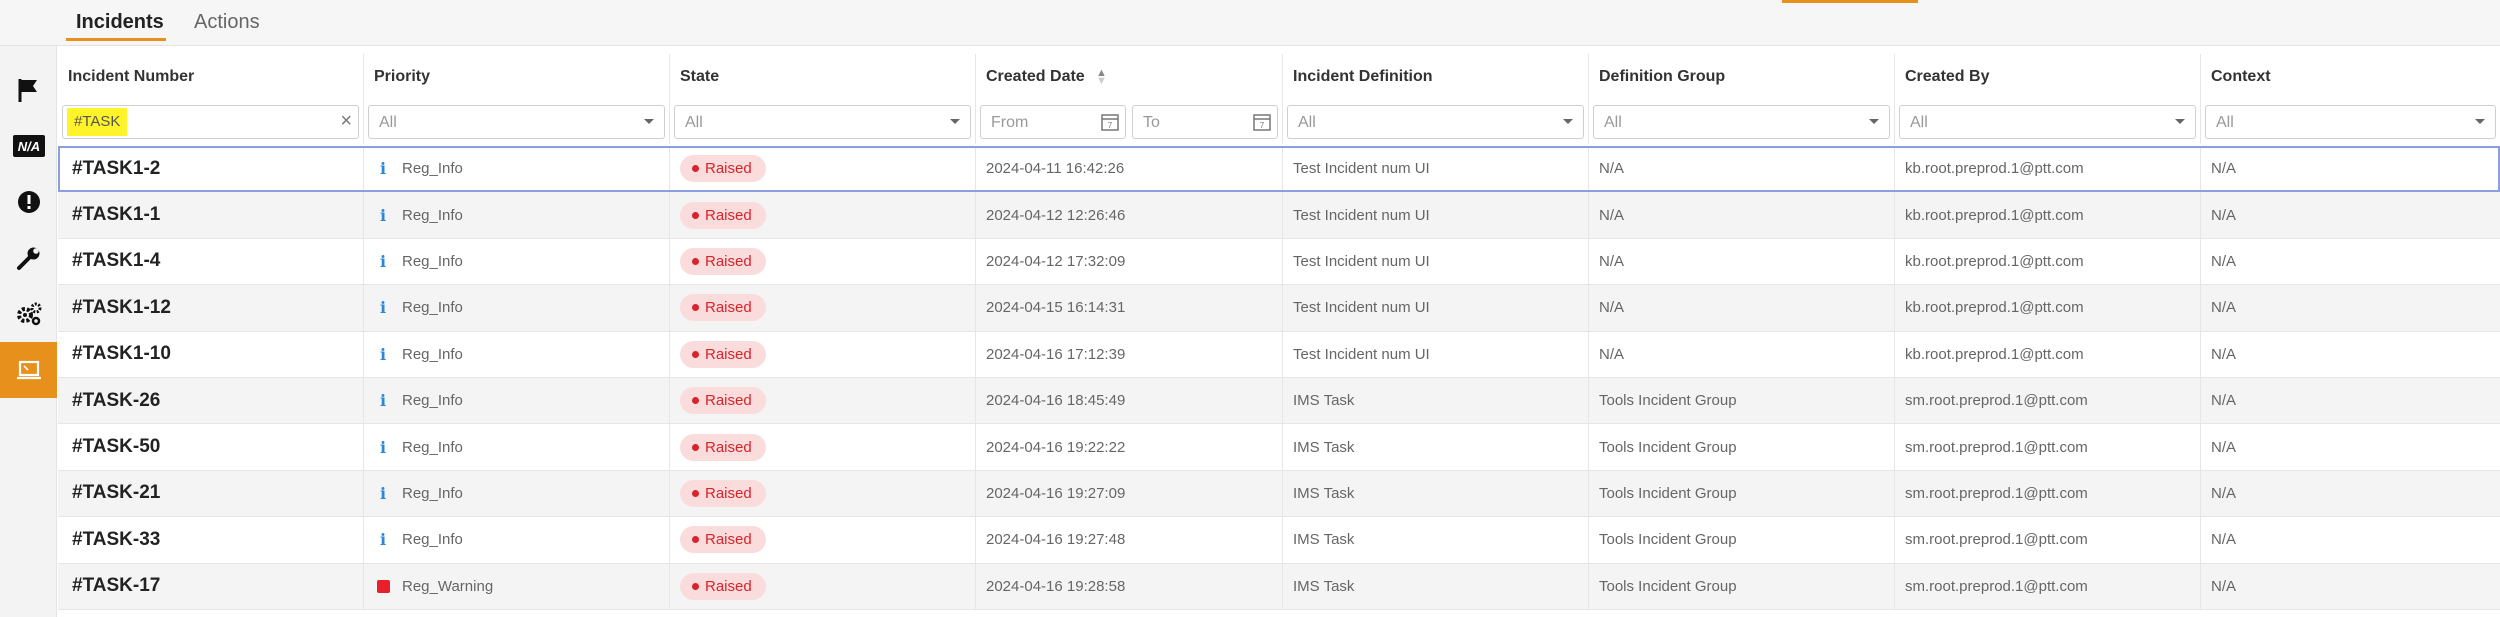 This screenshot has height=617, width=2500. What do you see at coordinates (694, 122) in the screenshot?
I see `state-filter-value: All` at bounding box center [694, 122].